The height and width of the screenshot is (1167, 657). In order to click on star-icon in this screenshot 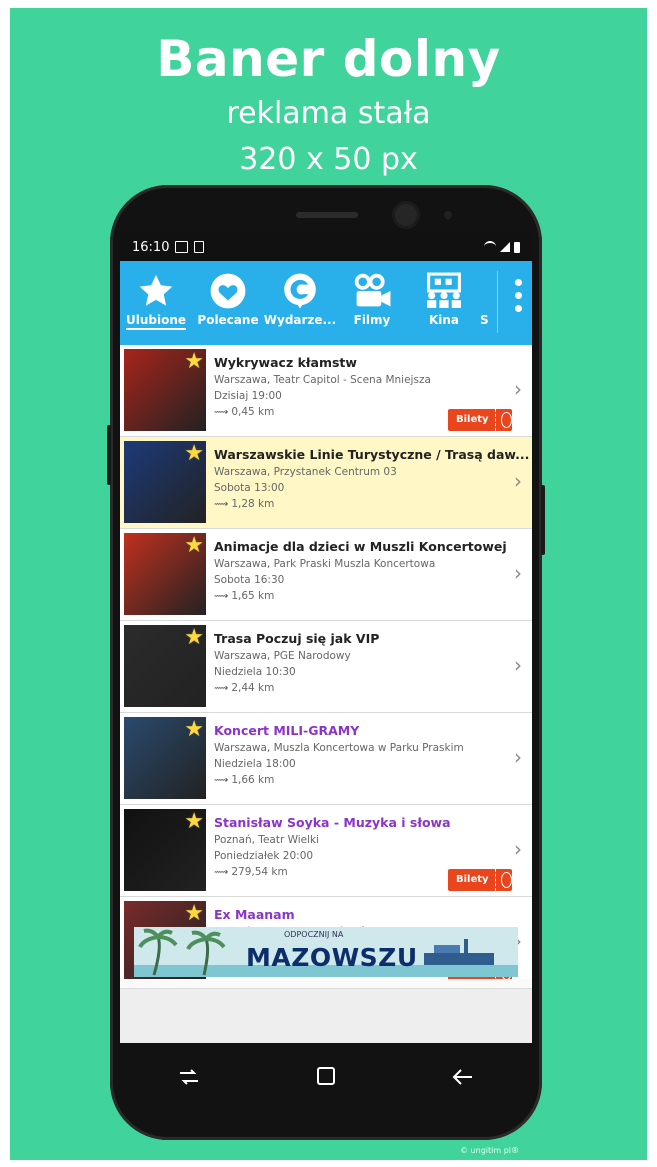, I will do `click(156, 291)`.